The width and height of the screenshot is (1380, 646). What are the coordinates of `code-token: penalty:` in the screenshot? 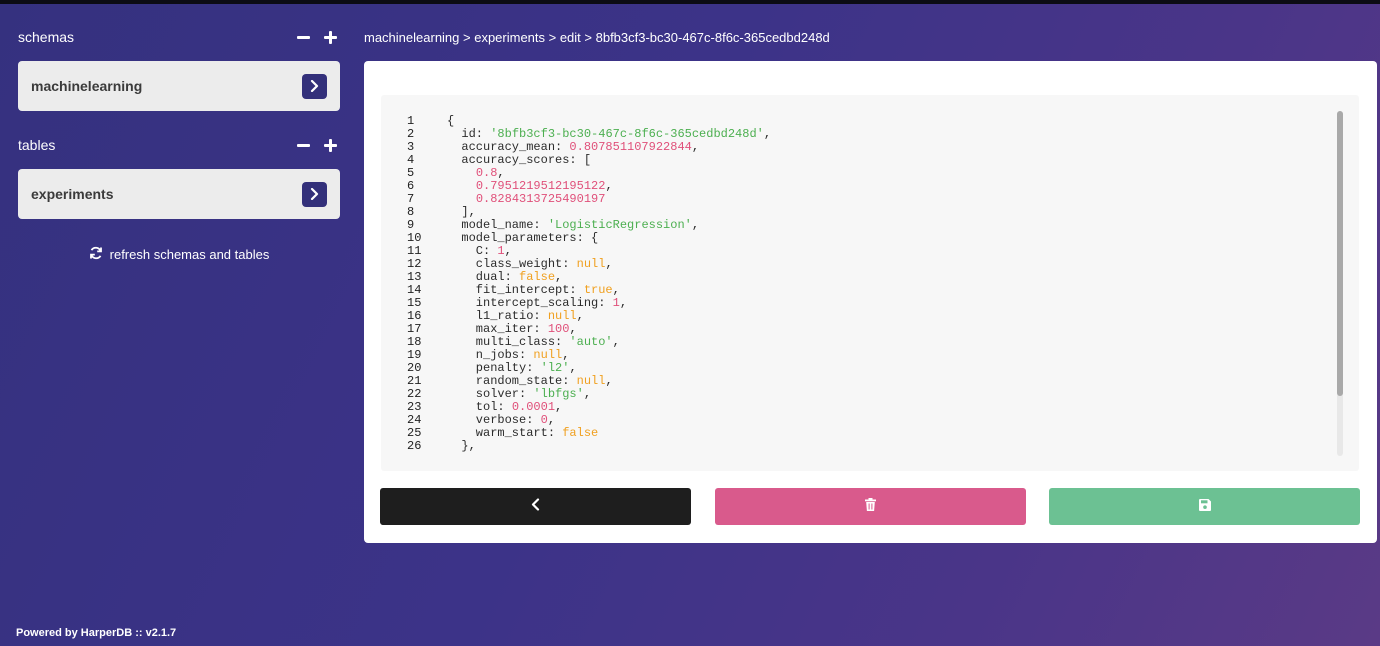 It's located at (494, 368).